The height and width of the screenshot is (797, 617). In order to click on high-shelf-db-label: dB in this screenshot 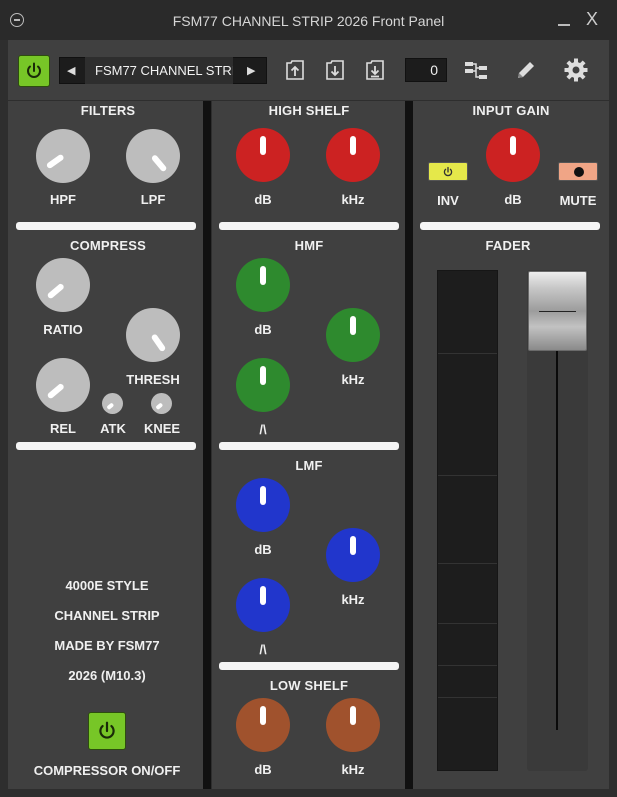, I will do `click(263, 199)`.